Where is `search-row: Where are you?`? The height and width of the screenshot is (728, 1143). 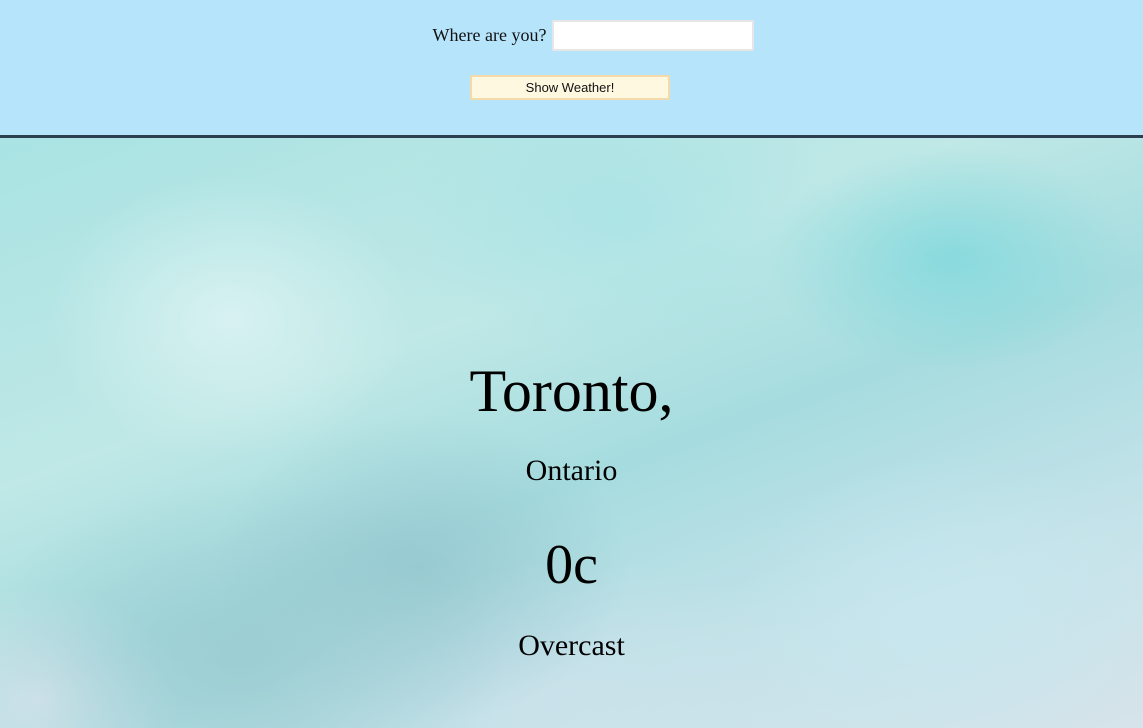 search-row: Where are you? is located at coordinates (571, 35).